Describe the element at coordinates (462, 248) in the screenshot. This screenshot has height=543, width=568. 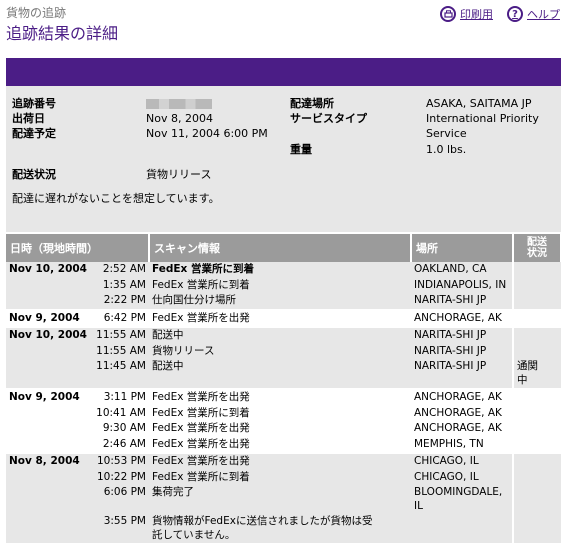
I see `header-location: 場所` at that location.